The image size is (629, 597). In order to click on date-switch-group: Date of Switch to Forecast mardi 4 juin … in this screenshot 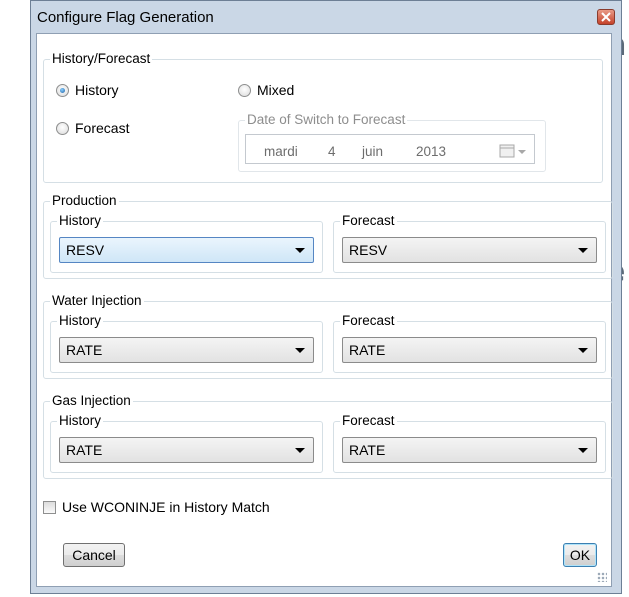, I will do `click(392, 142)`.